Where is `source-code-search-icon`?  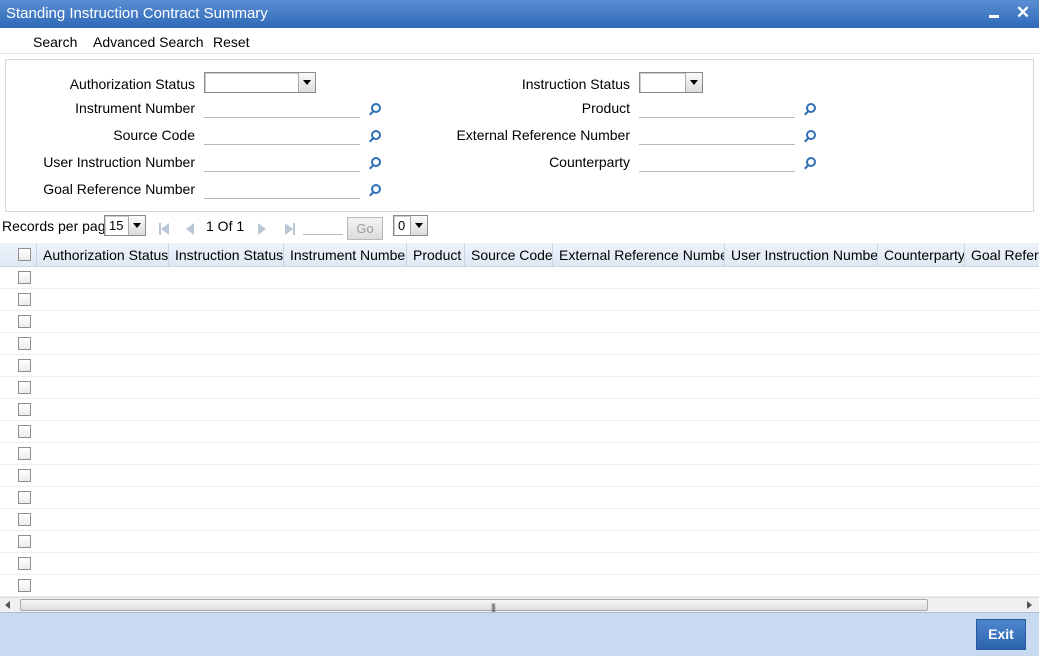 source-code-search-icon is located at coordinates (375, 136).